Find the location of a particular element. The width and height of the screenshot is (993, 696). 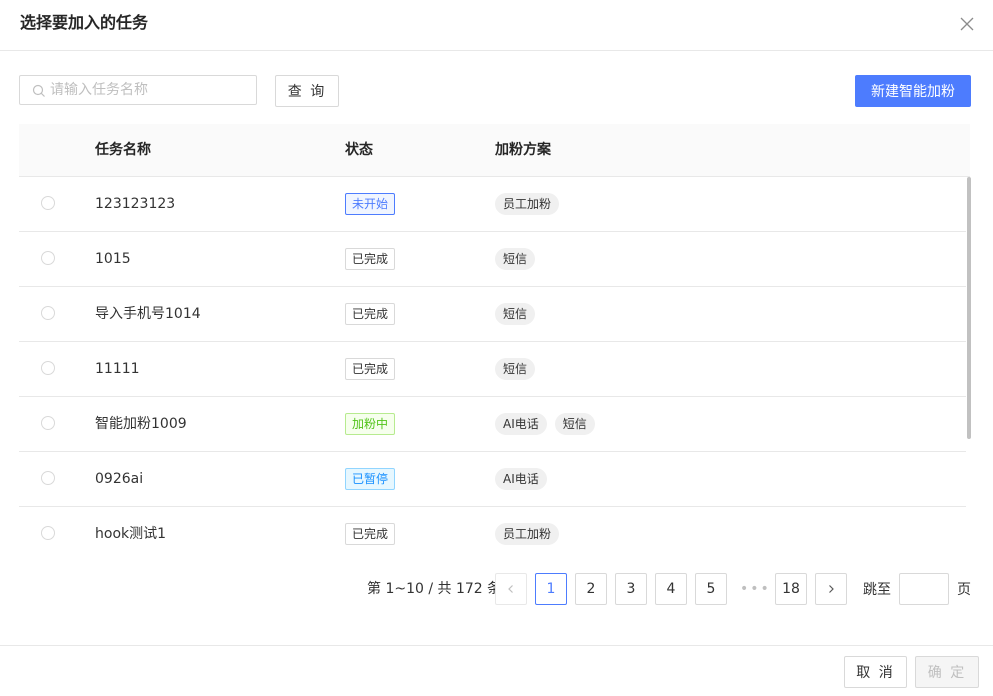

task-name: 11111 is located at coordinates (117, 369).